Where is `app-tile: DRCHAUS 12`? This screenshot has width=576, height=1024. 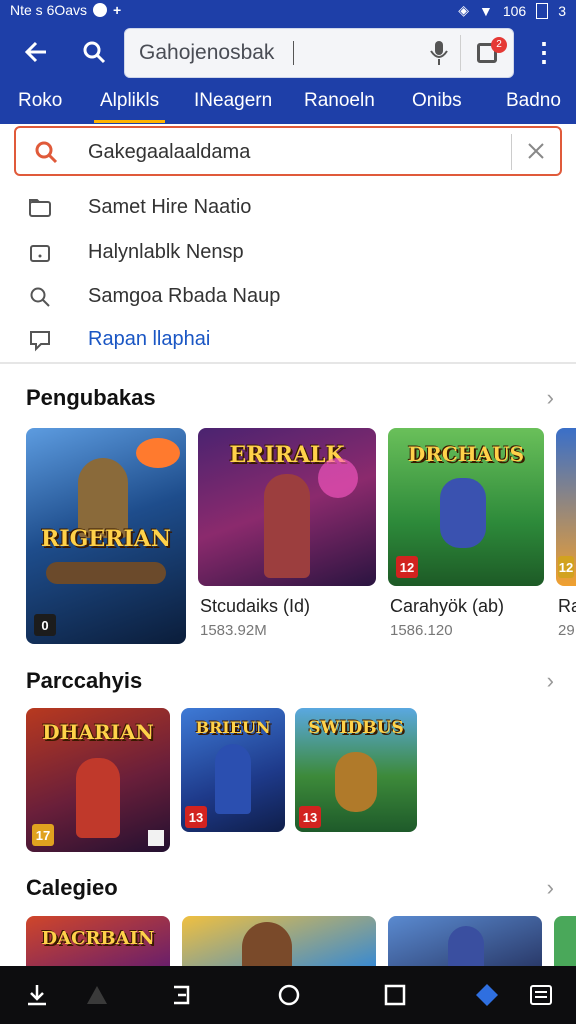 app-tile: DRCHAUS 12 is located at coordinates (466, 507).